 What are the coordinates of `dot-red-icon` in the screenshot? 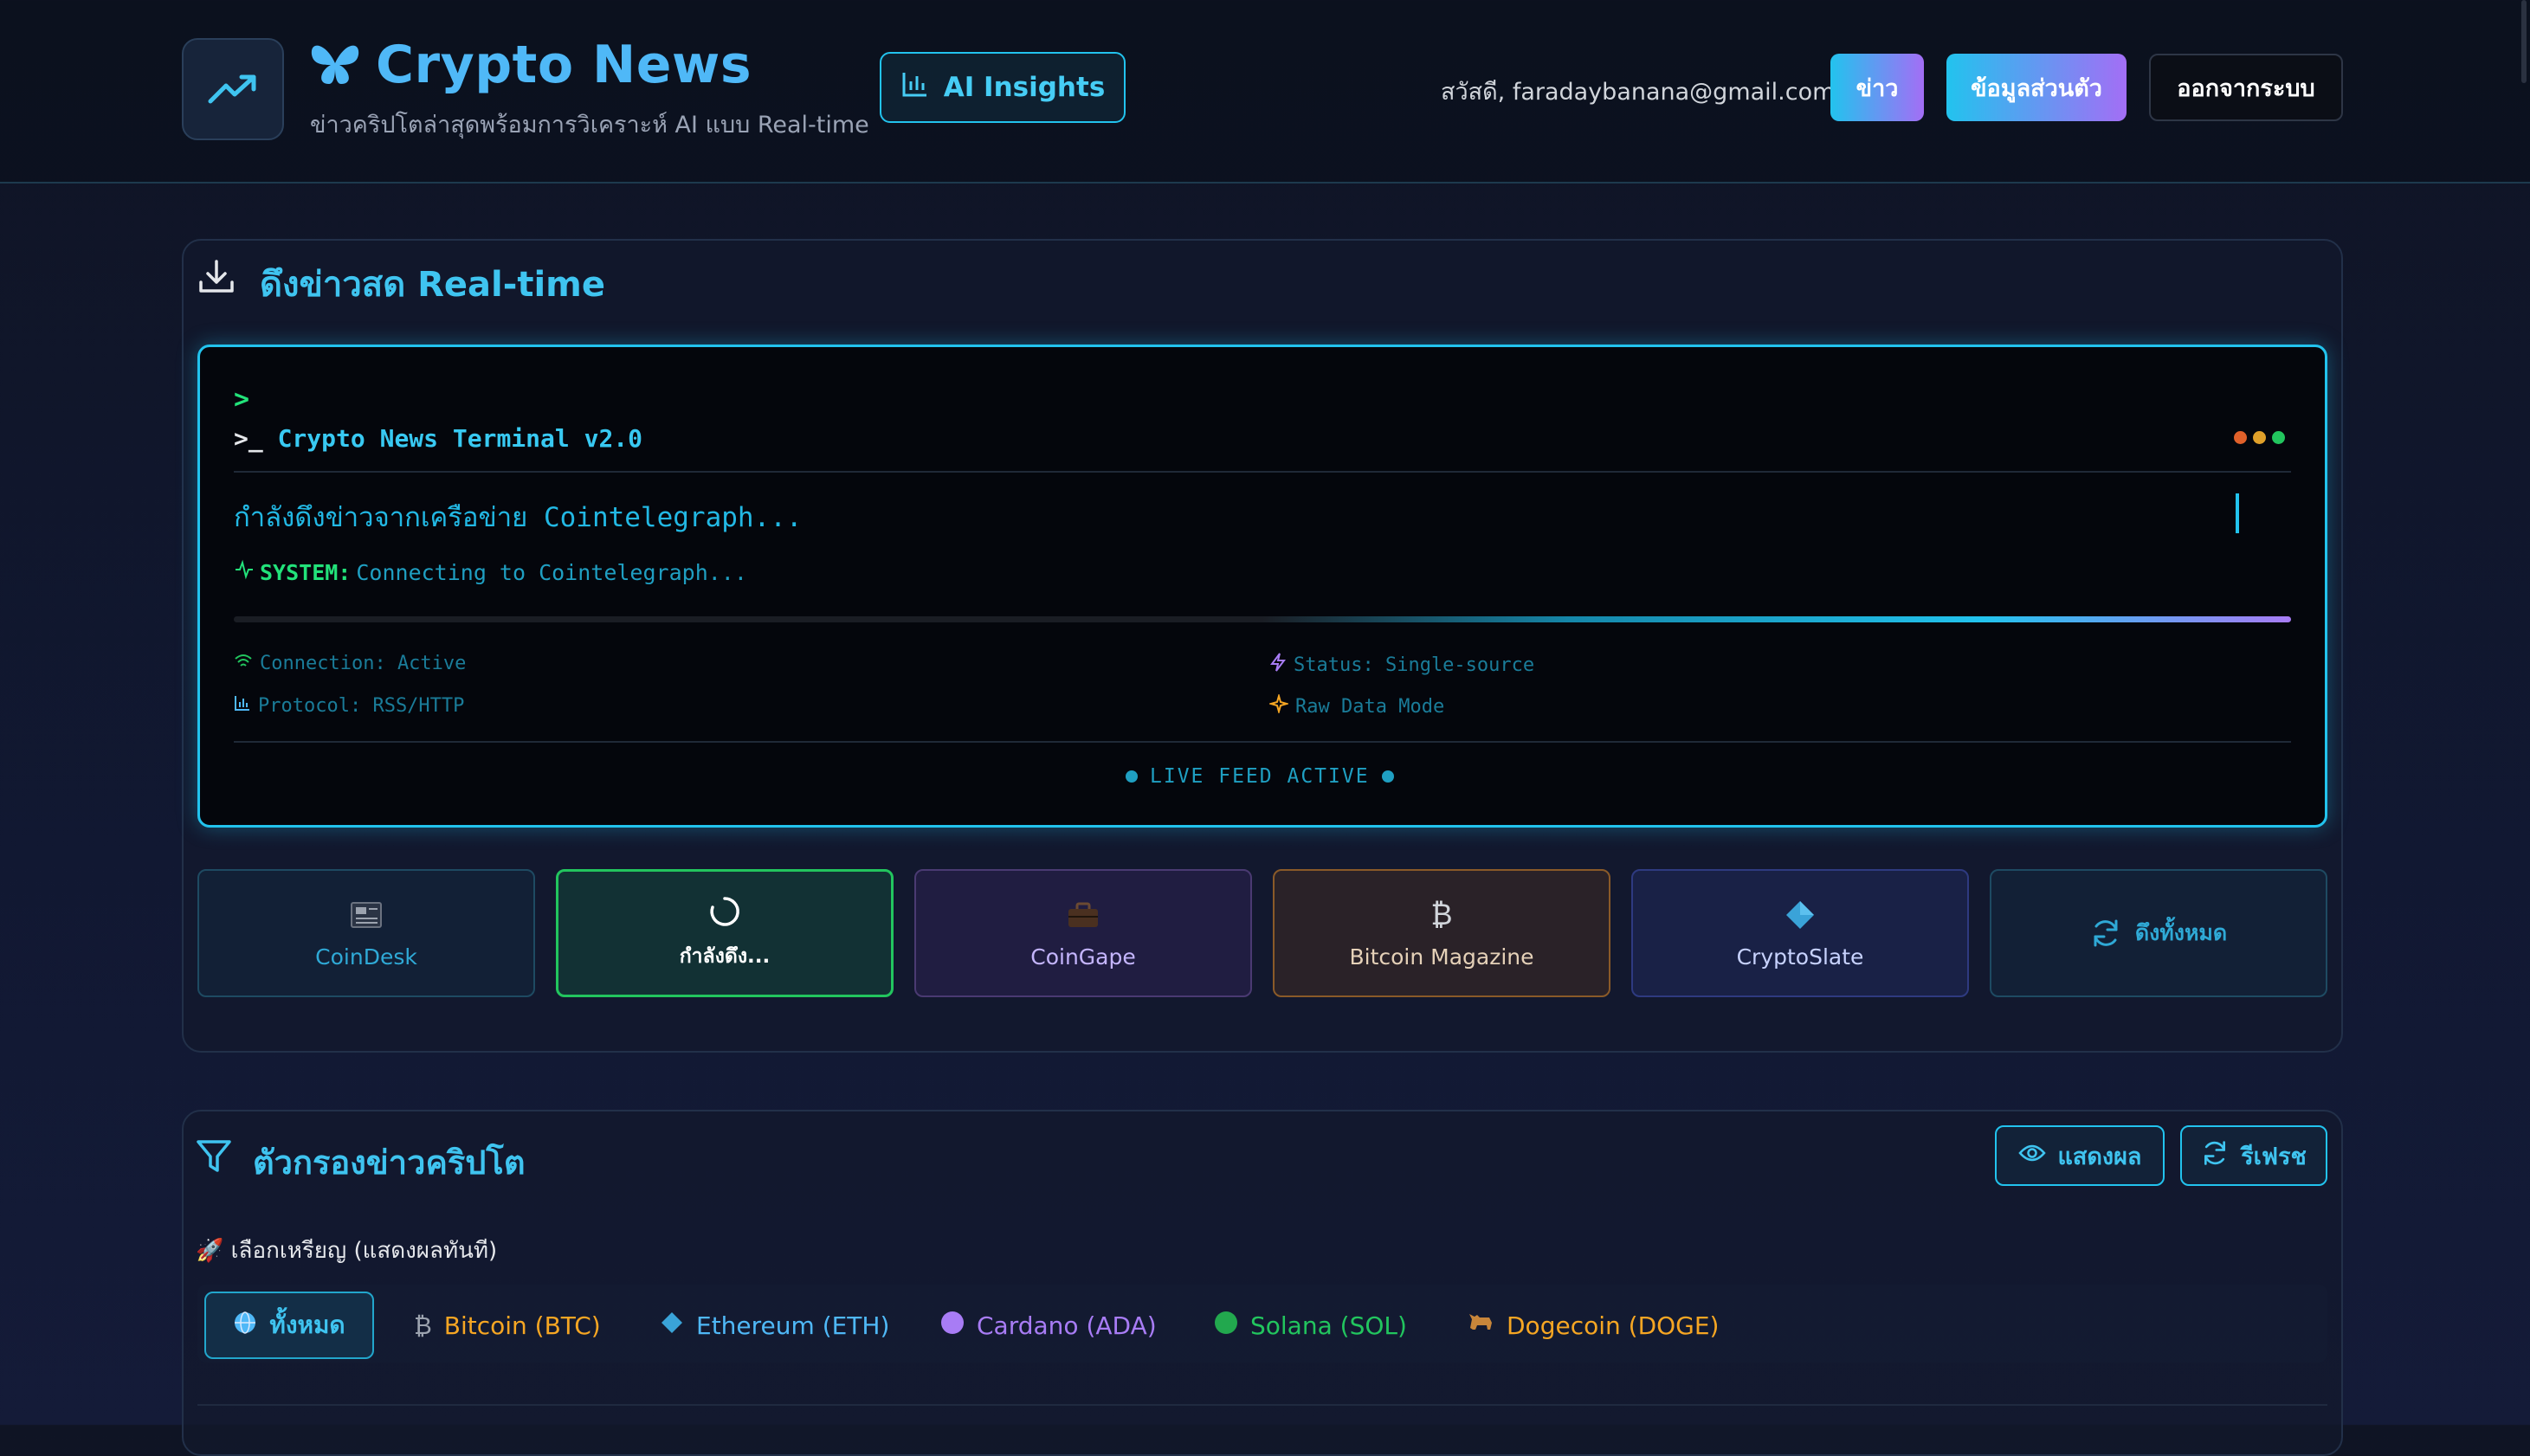 It's located at (2240, 437).